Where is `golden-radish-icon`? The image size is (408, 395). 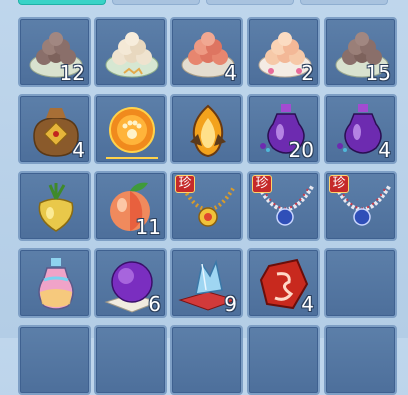
golden-radish-icon is located at coordinates (56, 207).